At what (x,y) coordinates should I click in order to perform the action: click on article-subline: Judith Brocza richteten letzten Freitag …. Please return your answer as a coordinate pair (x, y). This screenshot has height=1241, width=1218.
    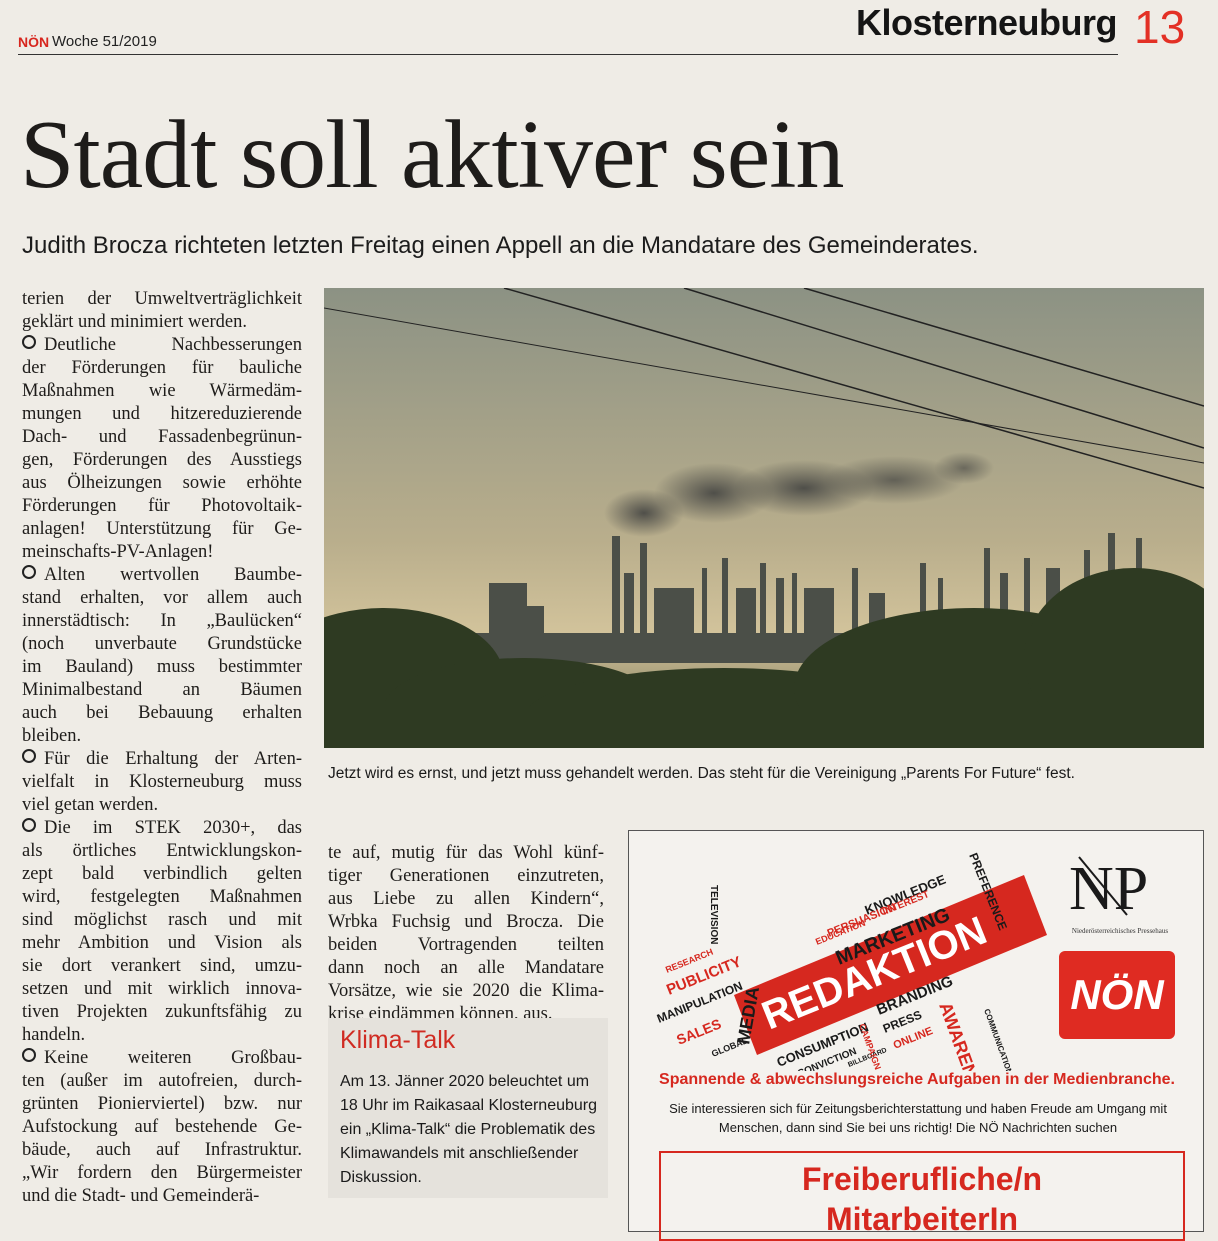
    Looking at the image, I should click on (500, 245).